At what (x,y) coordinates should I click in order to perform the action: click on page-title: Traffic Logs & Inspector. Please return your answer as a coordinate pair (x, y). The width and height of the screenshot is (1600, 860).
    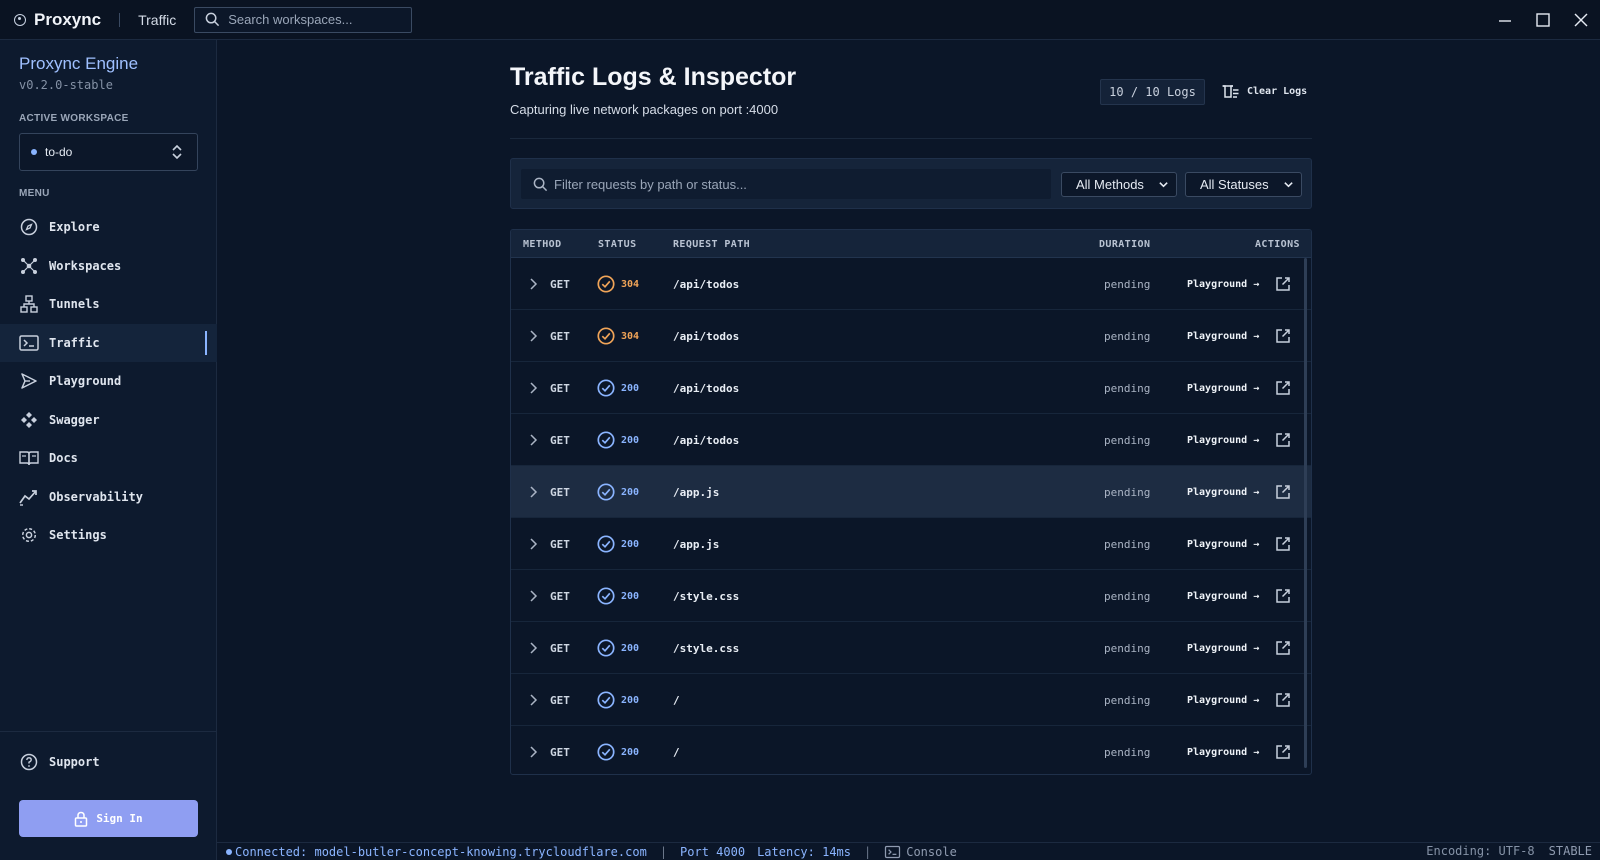
    Looking at the image, I should click on (653, 77).